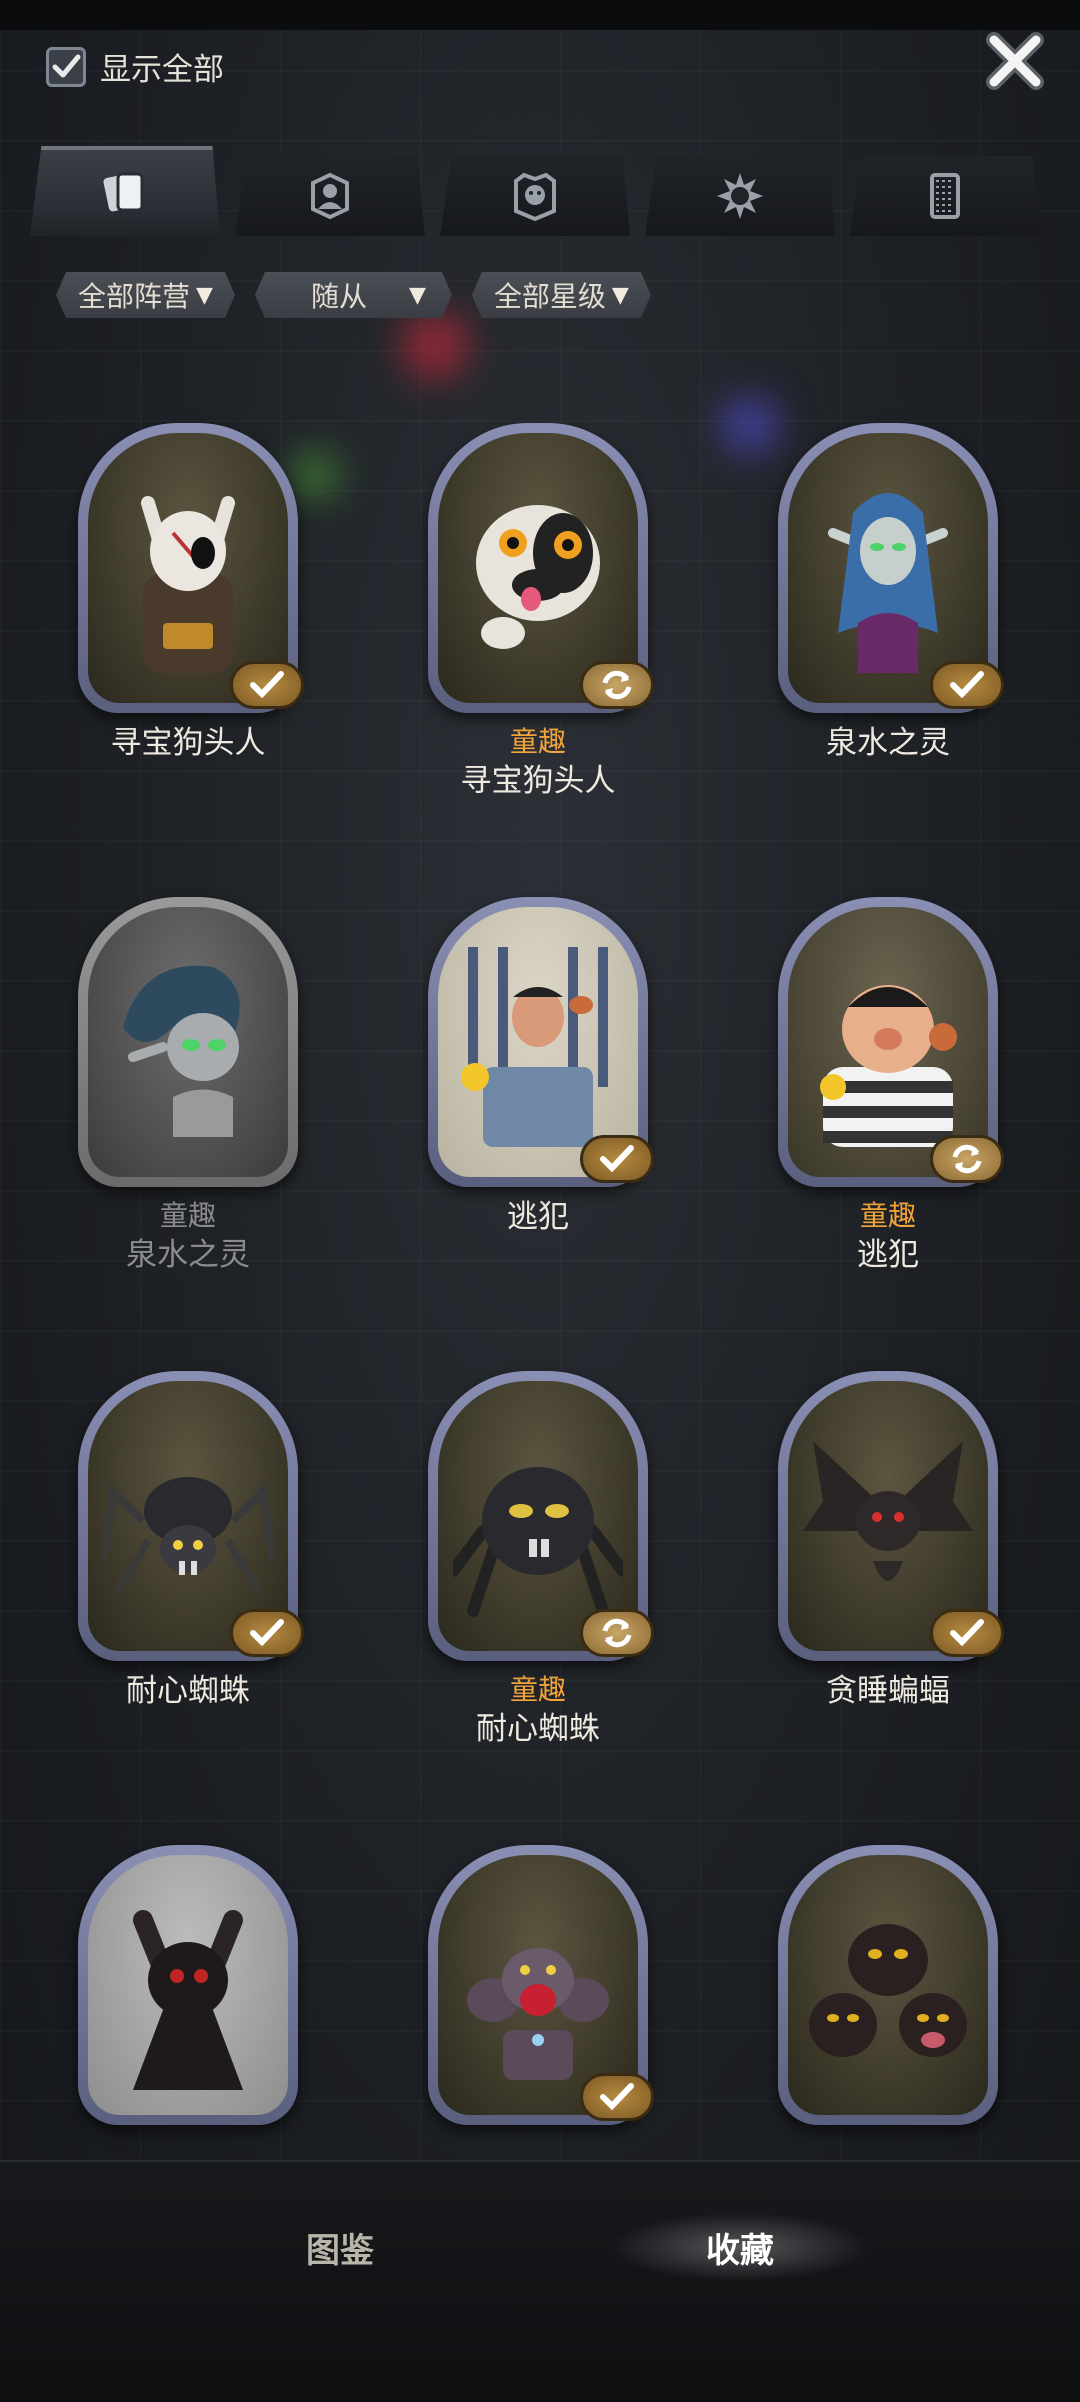 This screenshot has height=2402, width=1080. I want to click on tab-card-backs, so click(945, 196).